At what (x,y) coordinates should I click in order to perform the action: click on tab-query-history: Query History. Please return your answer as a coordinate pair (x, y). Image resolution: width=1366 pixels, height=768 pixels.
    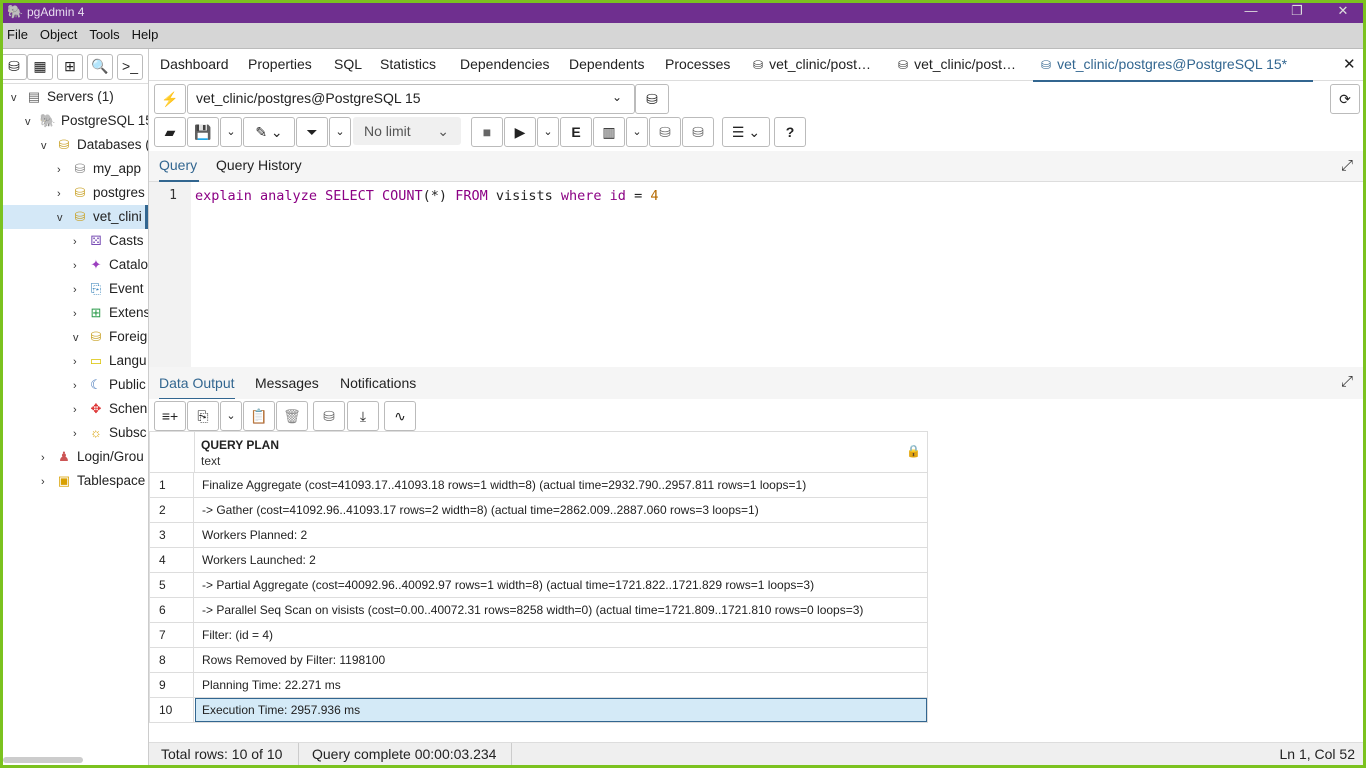
    Looking at the image, I should click on (259, 165).